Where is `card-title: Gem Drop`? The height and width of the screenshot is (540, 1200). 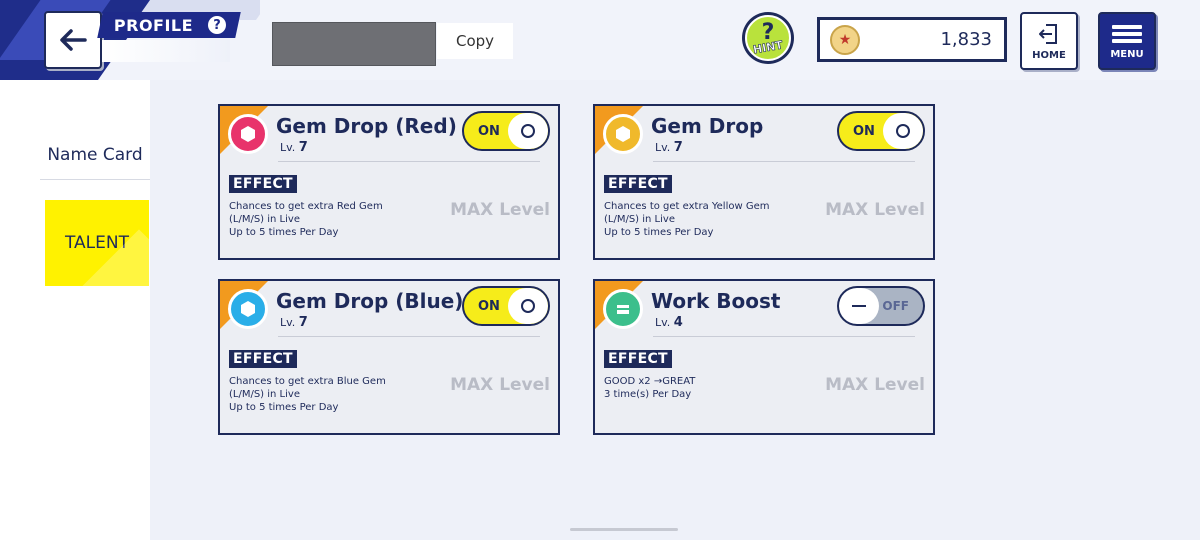
card-title: Gem Drop is located at coordinates (707, 126).